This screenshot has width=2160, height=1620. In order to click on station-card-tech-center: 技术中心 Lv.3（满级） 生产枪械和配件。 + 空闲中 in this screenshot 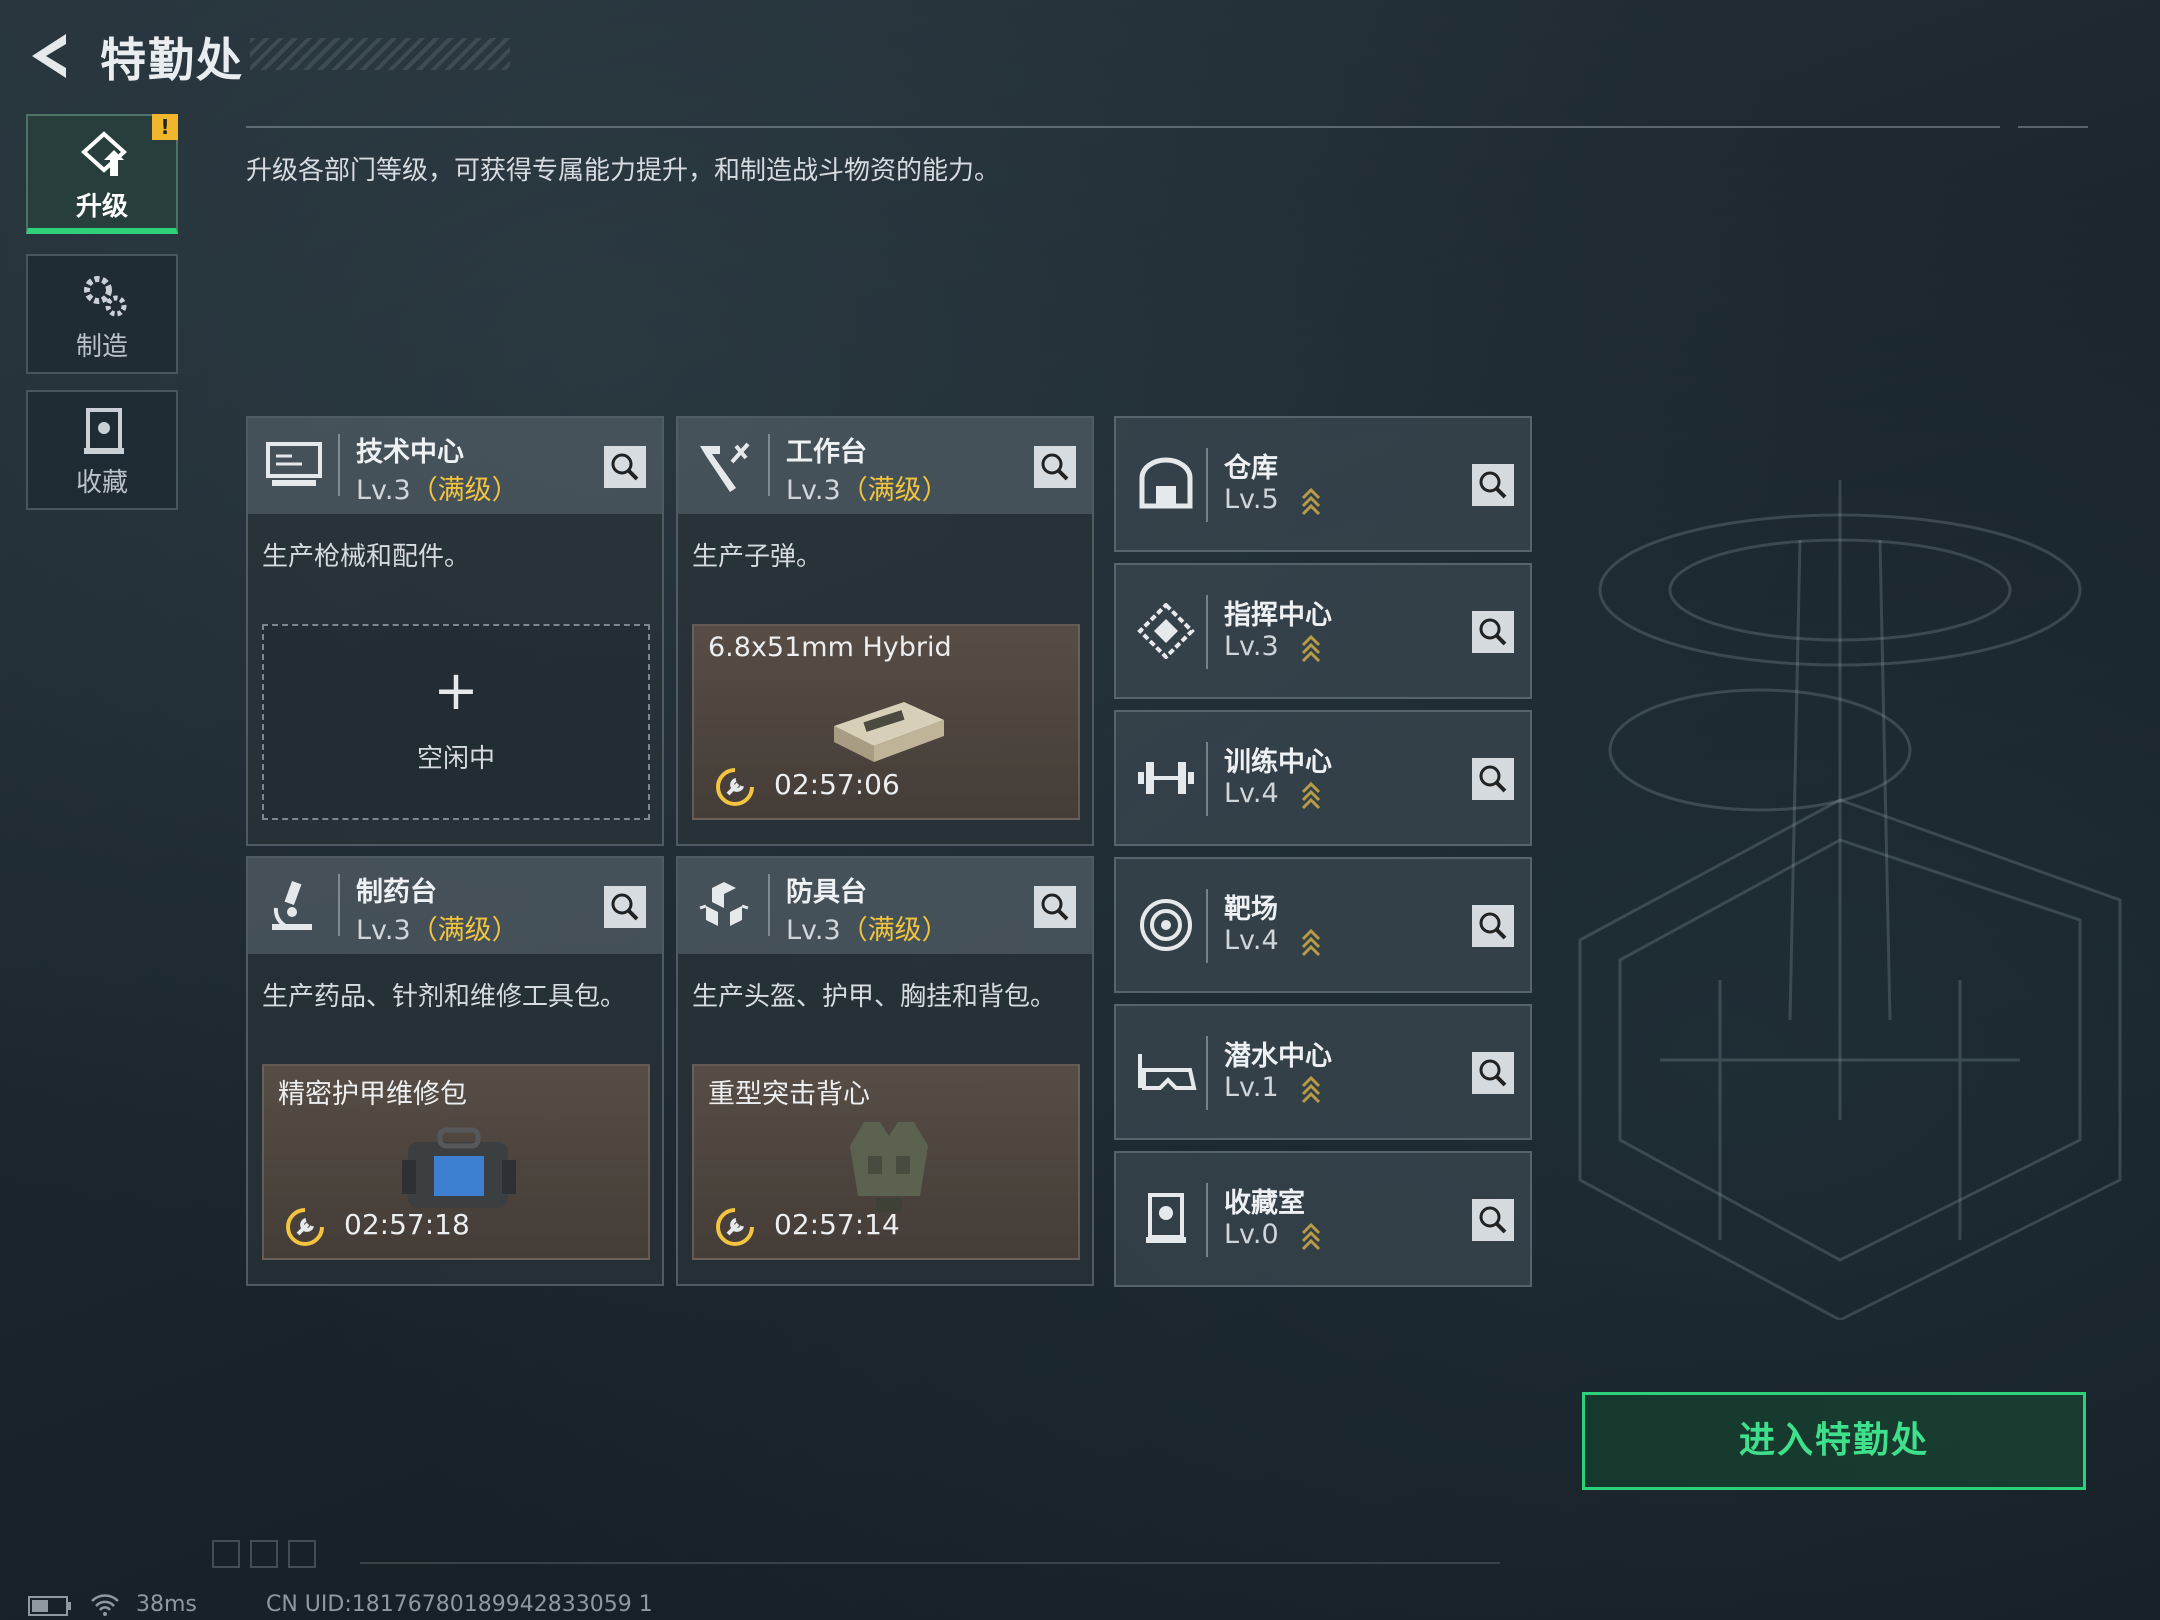, I will do `click(455, 631)`.